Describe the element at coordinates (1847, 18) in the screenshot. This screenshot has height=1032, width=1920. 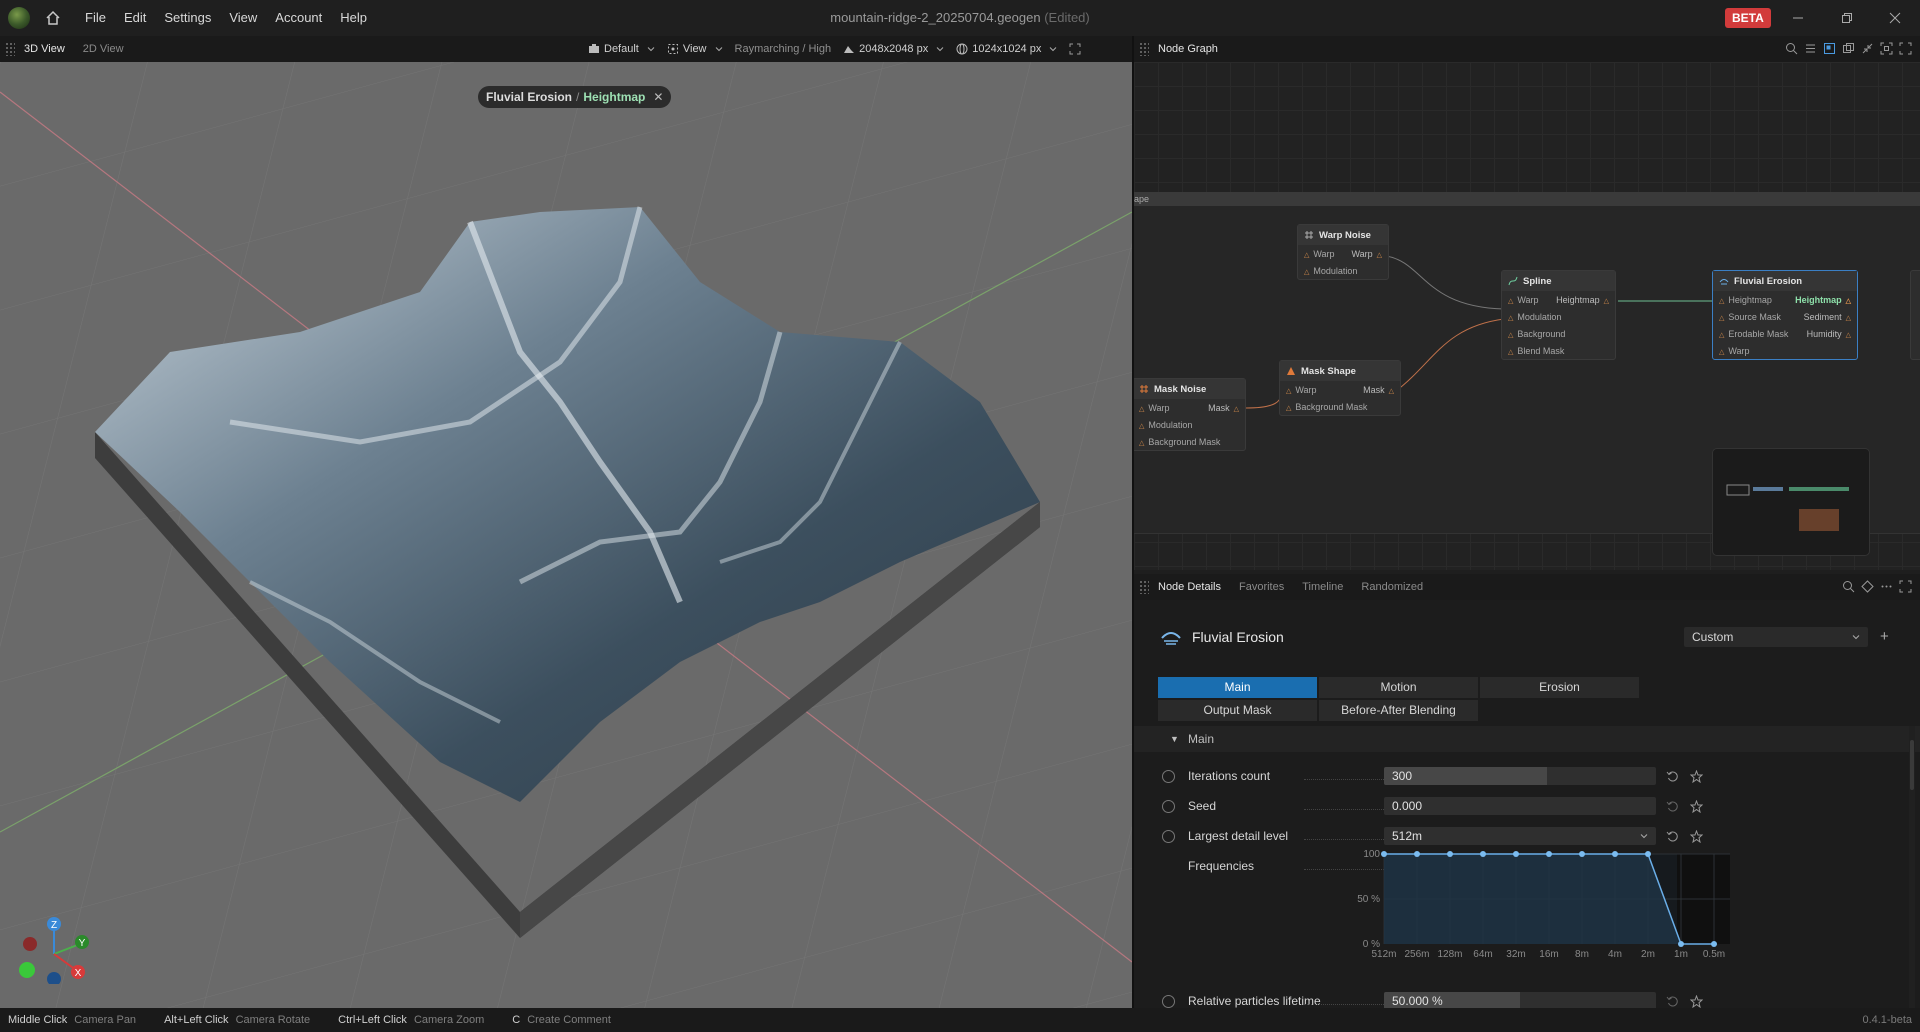
I see `maximize-button` at that location.